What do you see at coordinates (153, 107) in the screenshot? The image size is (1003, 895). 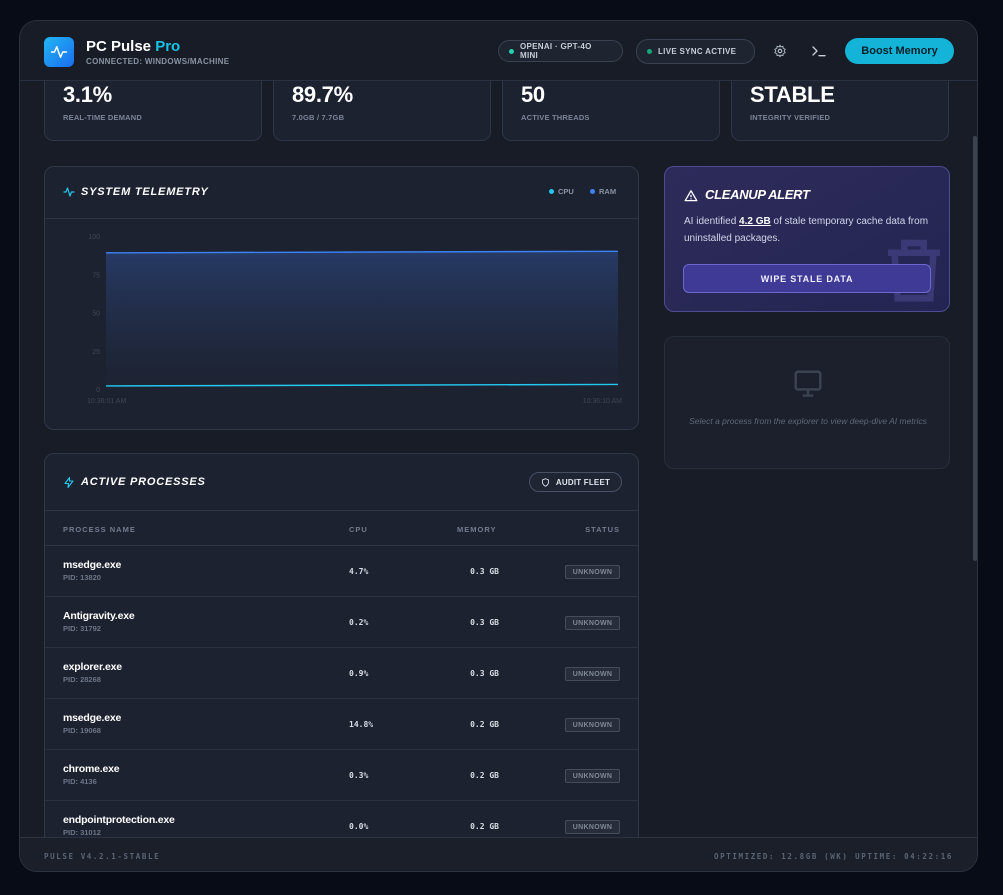 I see `stat-card-cpu-demand: 3.1% REAL-TIME DEMAND` at bounding box center [153, 107].